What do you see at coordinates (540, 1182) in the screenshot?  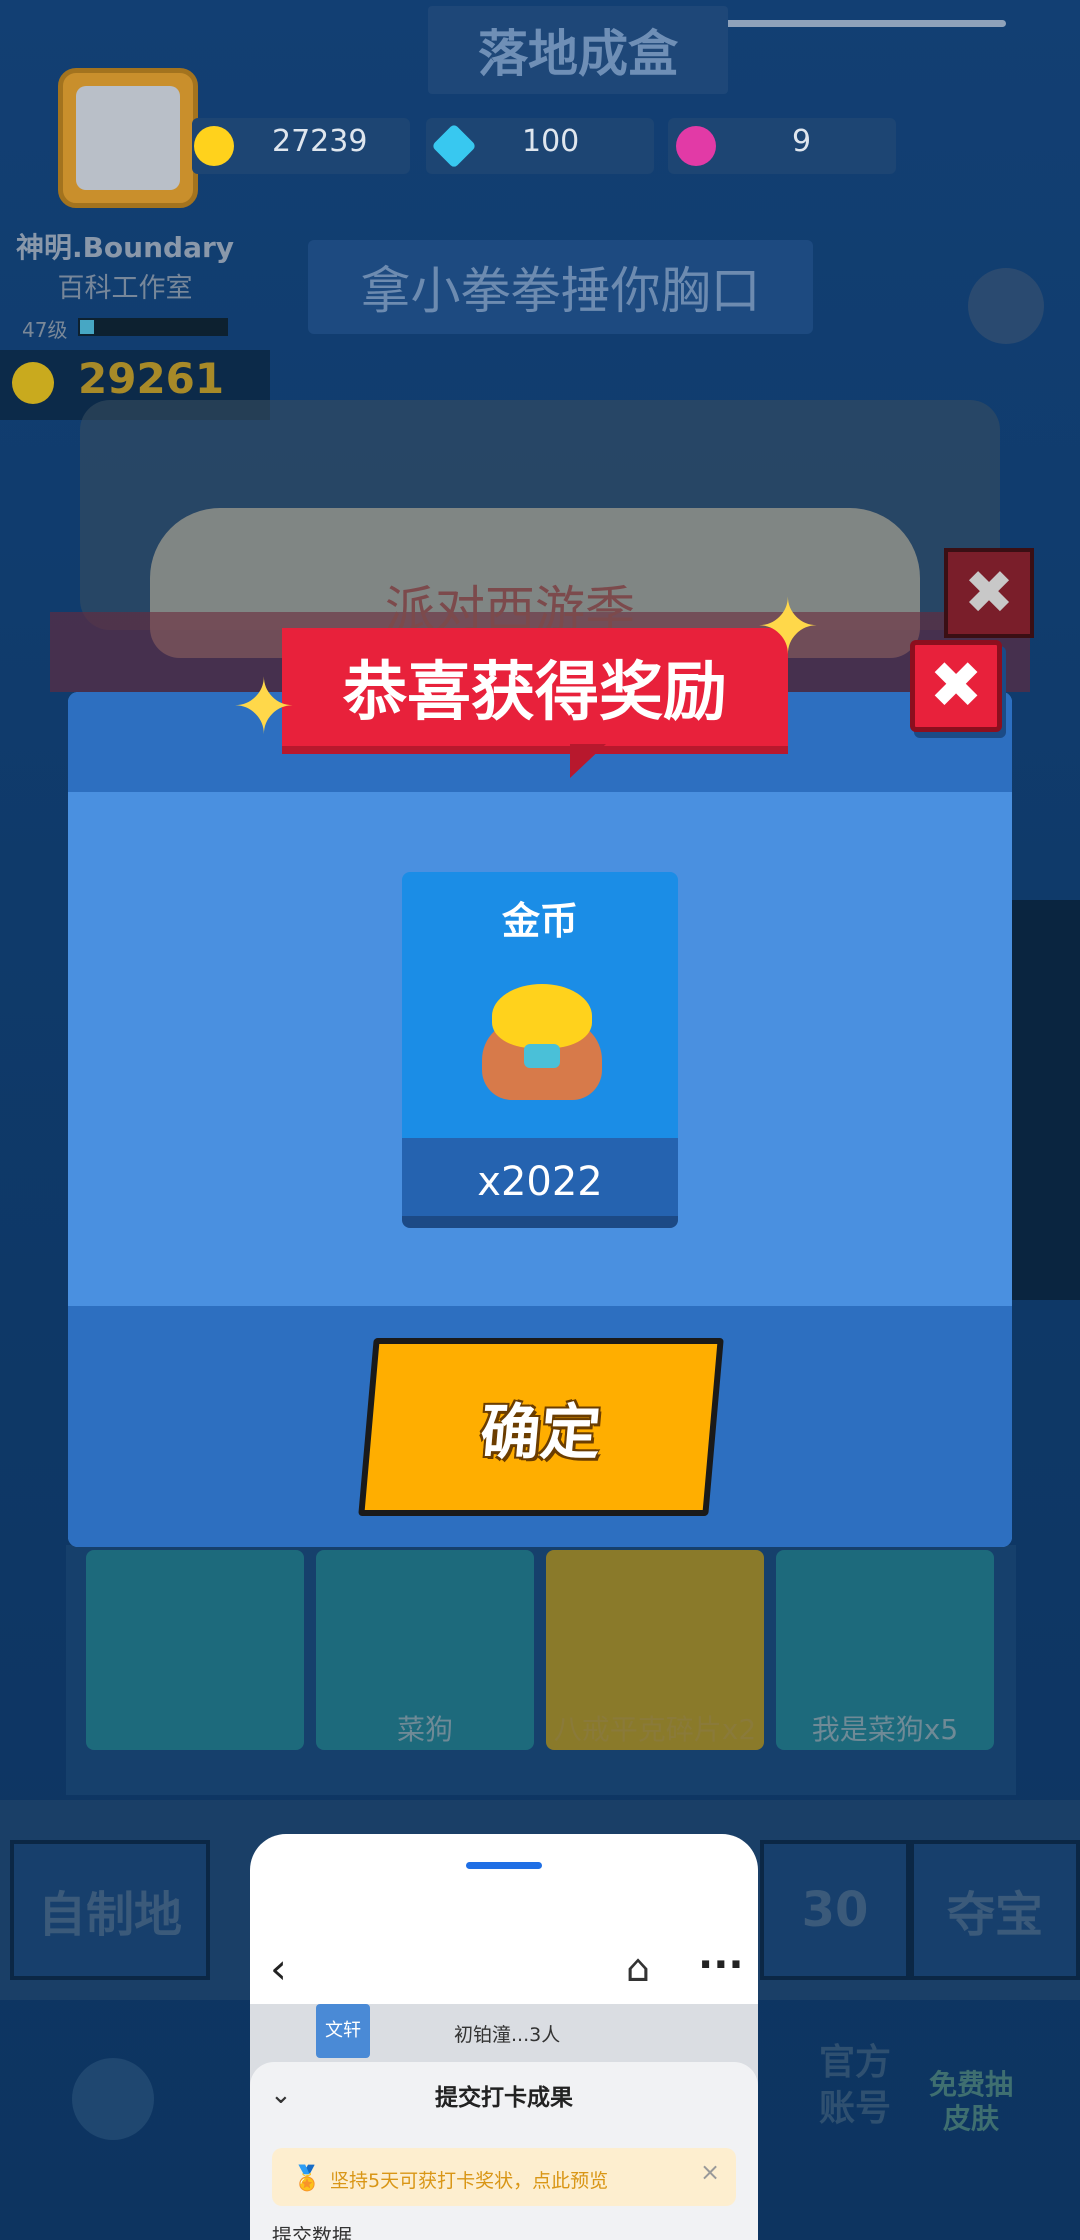 I see `reward-item-quantity: x2022` at bounding box center [540, 1182].